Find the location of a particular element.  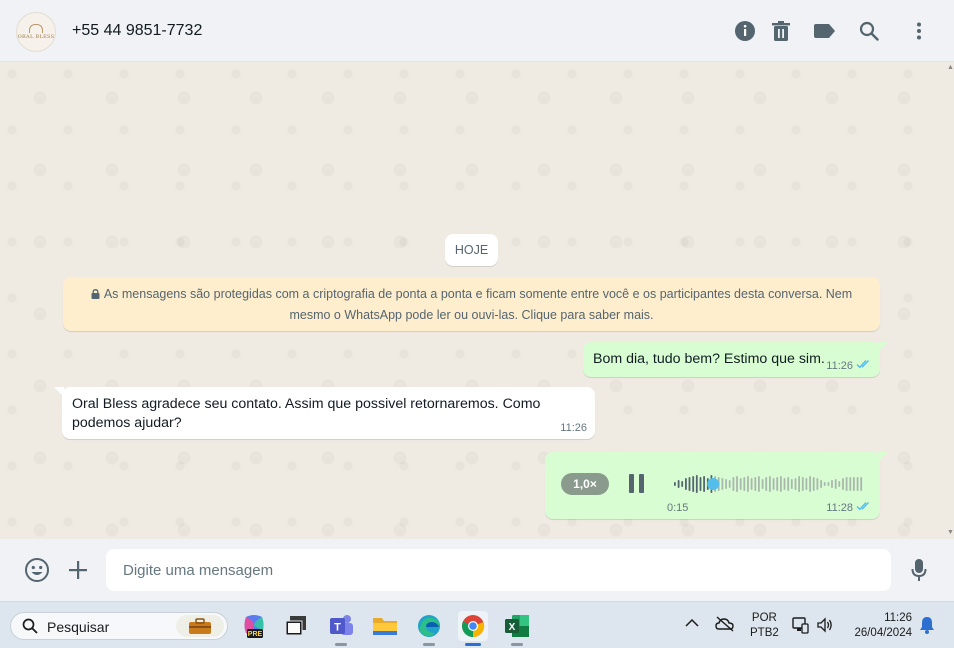

teams-icon: T is located at coordinates (341, 628).